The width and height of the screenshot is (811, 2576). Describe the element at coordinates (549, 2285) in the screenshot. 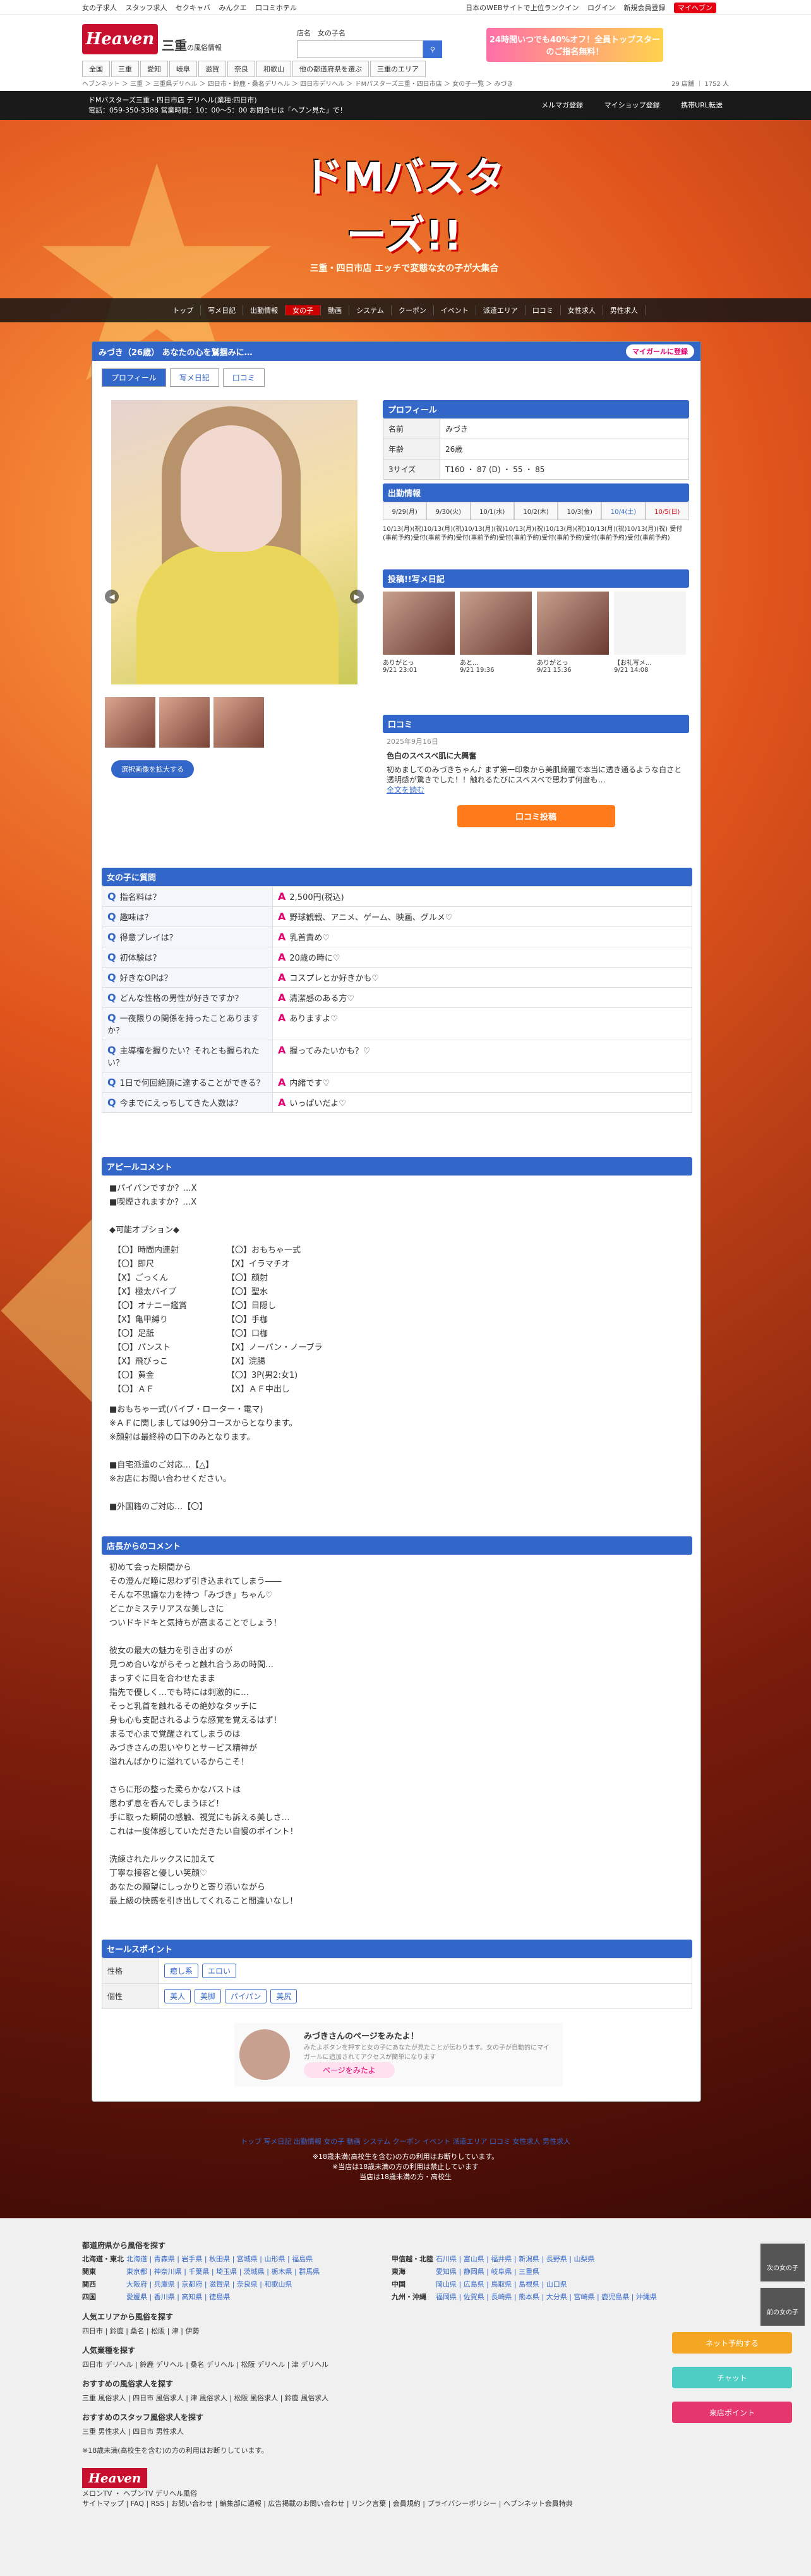

I see `prefecture-links: 岡山県 | 広島県 | 鳥取県 | 島根県 | 山口県` at that location.